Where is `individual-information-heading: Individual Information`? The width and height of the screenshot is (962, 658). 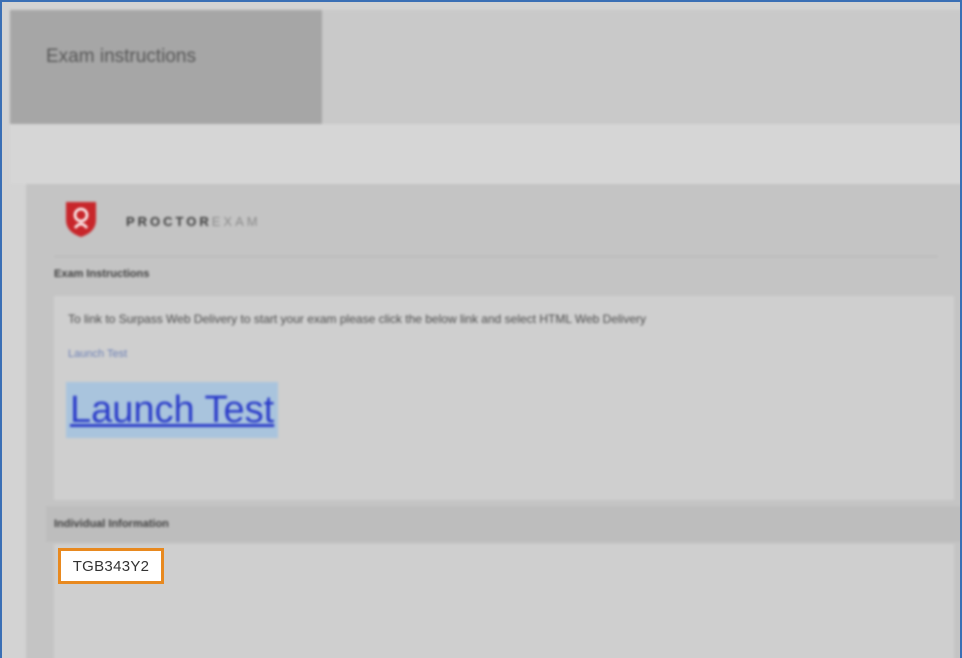 individual-information-heading: Individual Information is located at coordinates (111, 524).